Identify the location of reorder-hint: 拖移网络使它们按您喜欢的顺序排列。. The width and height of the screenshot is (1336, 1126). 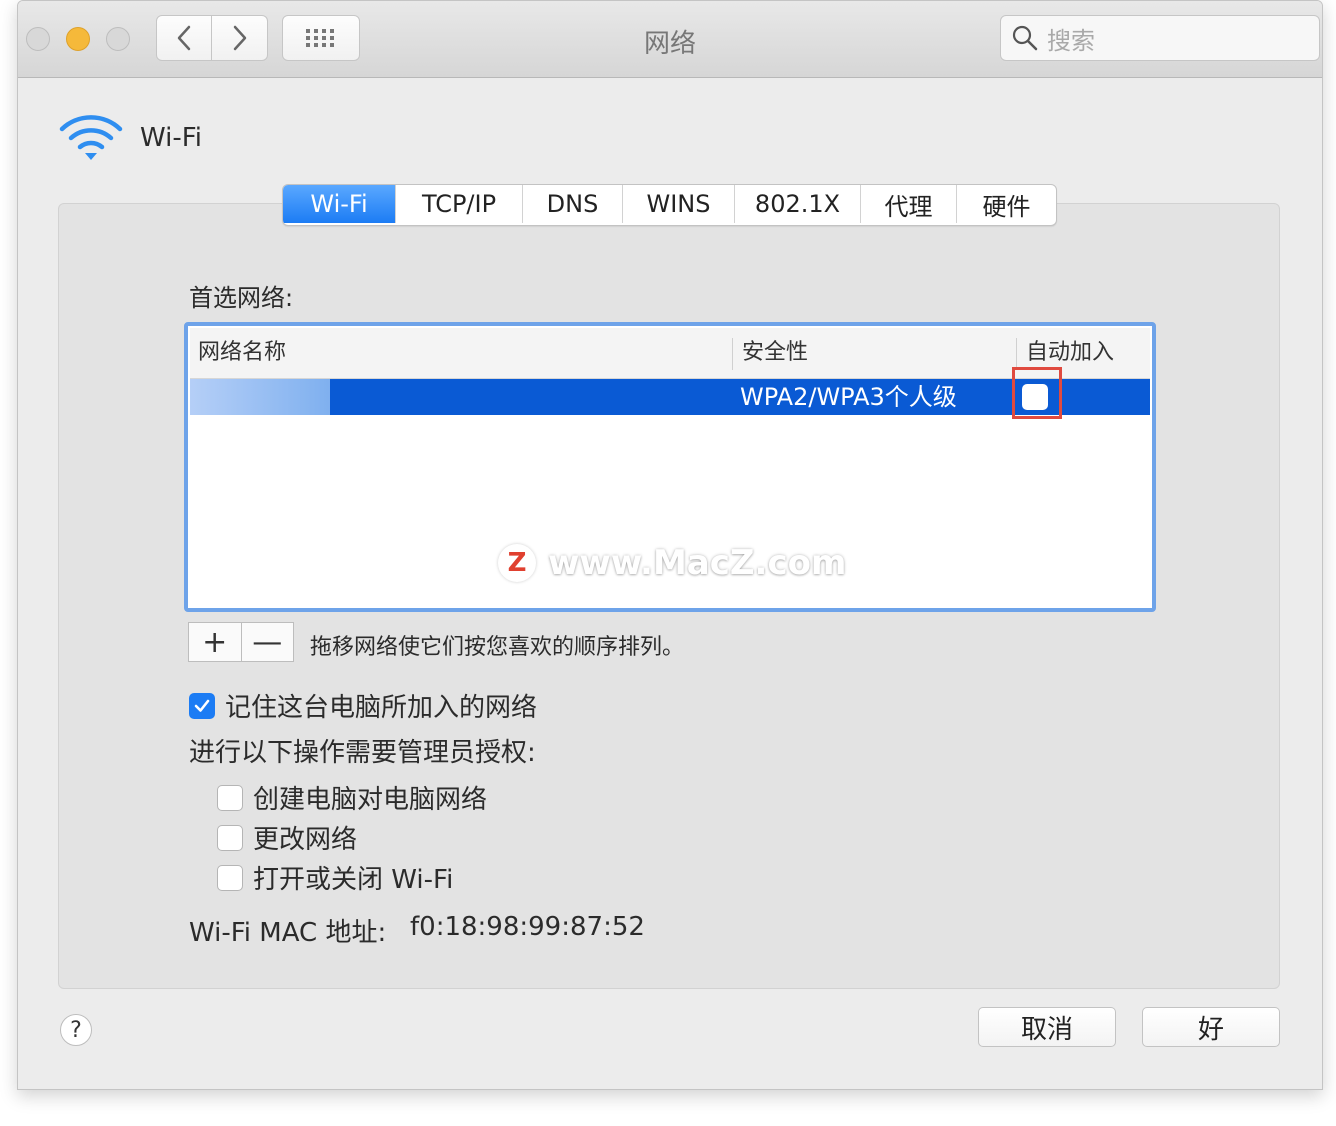
(497, 647).